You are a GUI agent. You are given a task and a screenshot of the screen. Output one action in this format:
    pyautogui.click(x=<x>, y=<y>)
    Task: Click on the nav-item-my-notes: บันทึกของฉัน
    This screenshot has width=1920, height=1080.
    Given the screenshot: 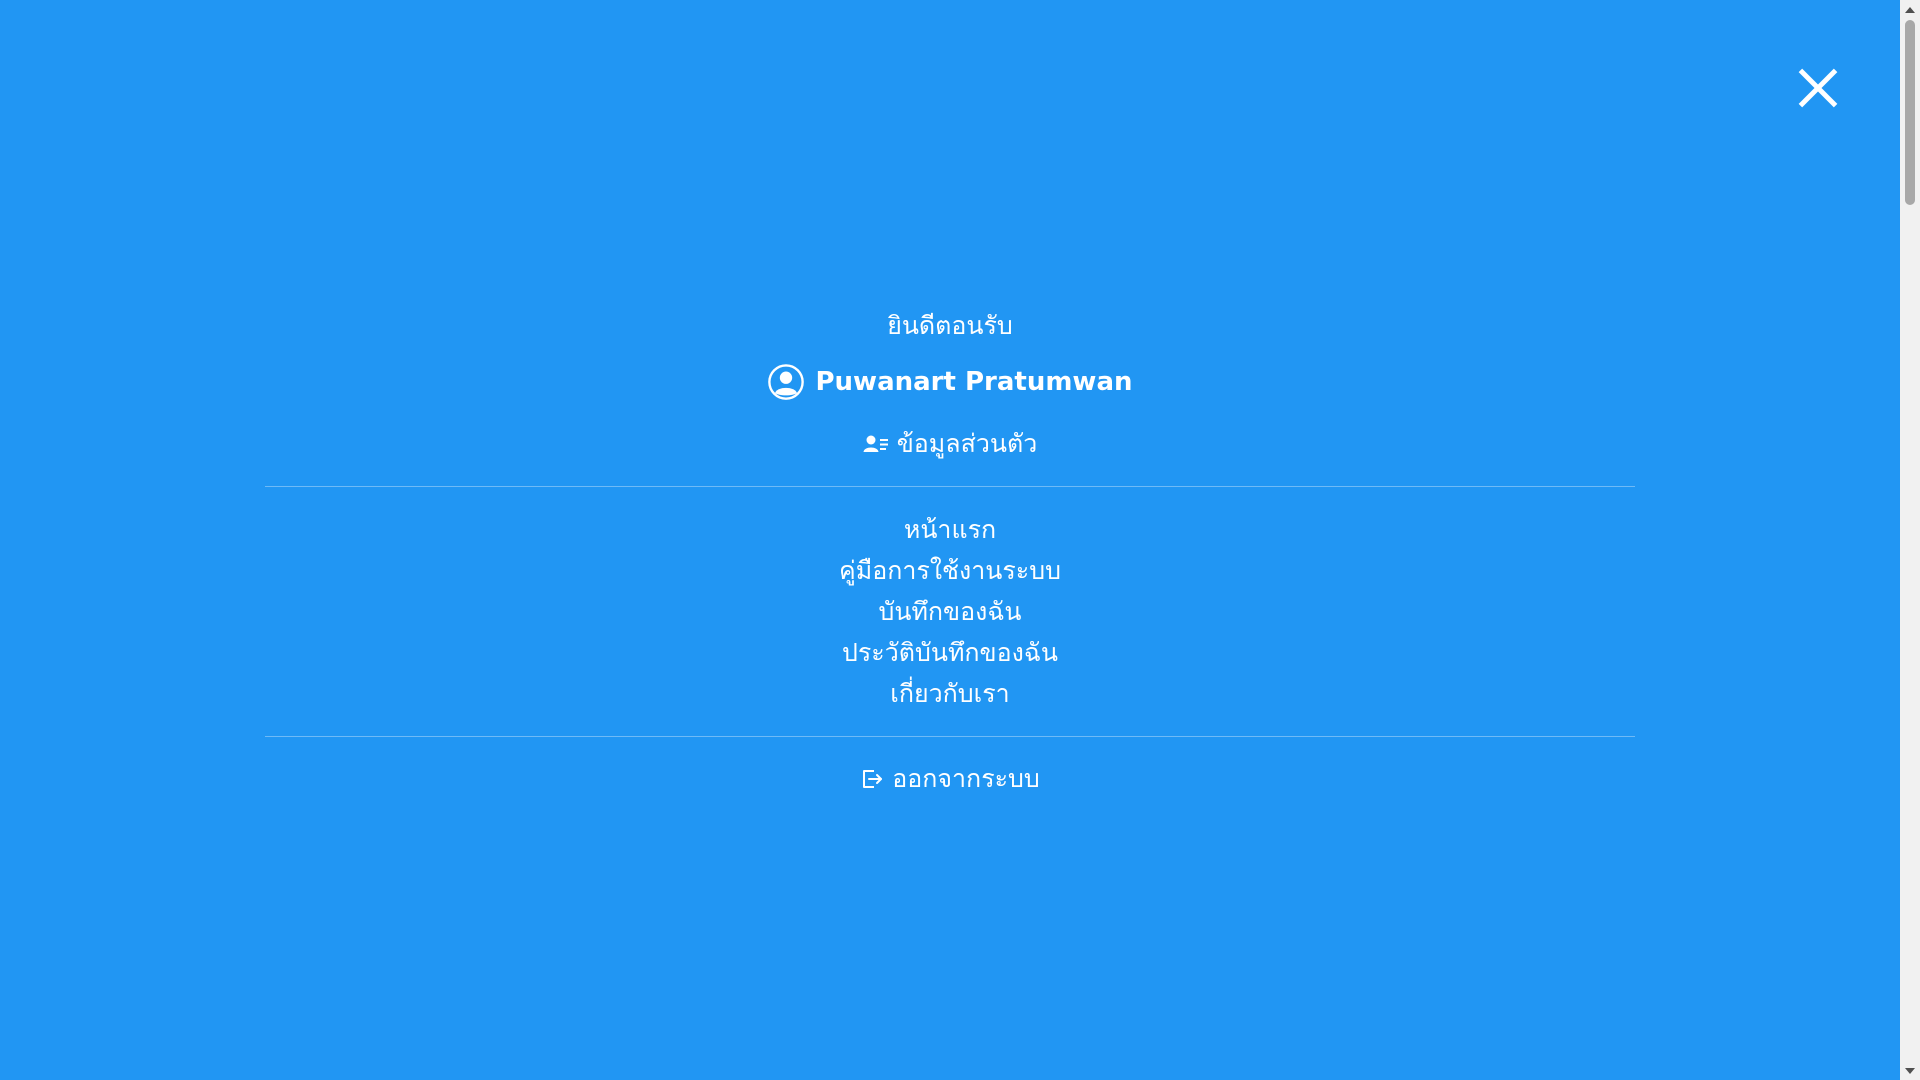 What is the action you would take?
    pyautogui.click(x=950, y=611)
    